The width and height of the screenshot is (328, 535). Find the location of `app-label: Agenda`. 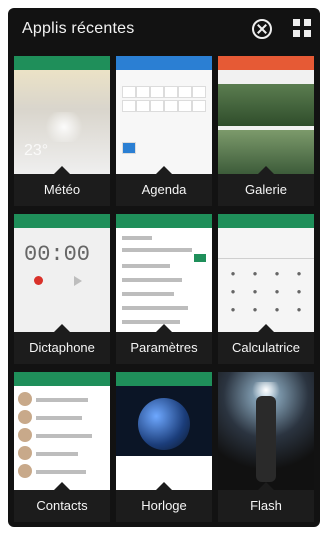

app-label: Agenda is located at coordinates (164, 186).